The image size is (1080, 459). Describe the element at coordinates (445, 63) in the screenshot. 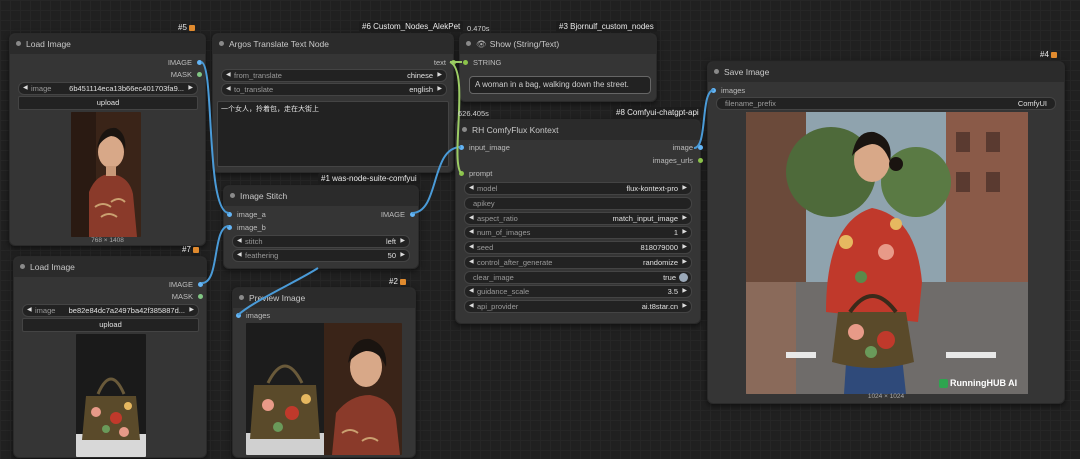

I see `output-text: text` at that location.